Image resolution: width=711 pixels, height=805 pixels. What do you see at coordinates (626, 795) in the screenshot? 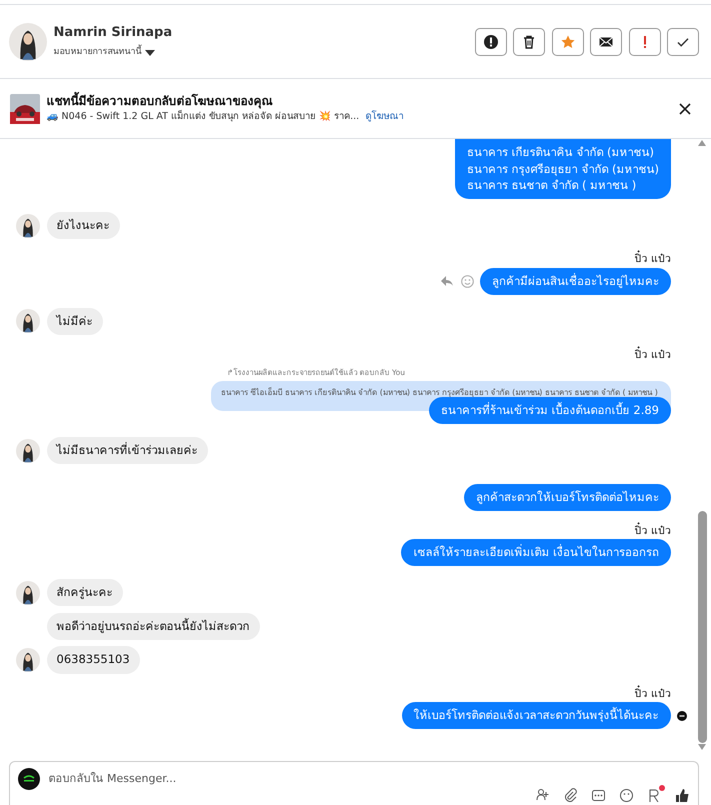
I see `emoji-icon` at bounding box center [626, 795].